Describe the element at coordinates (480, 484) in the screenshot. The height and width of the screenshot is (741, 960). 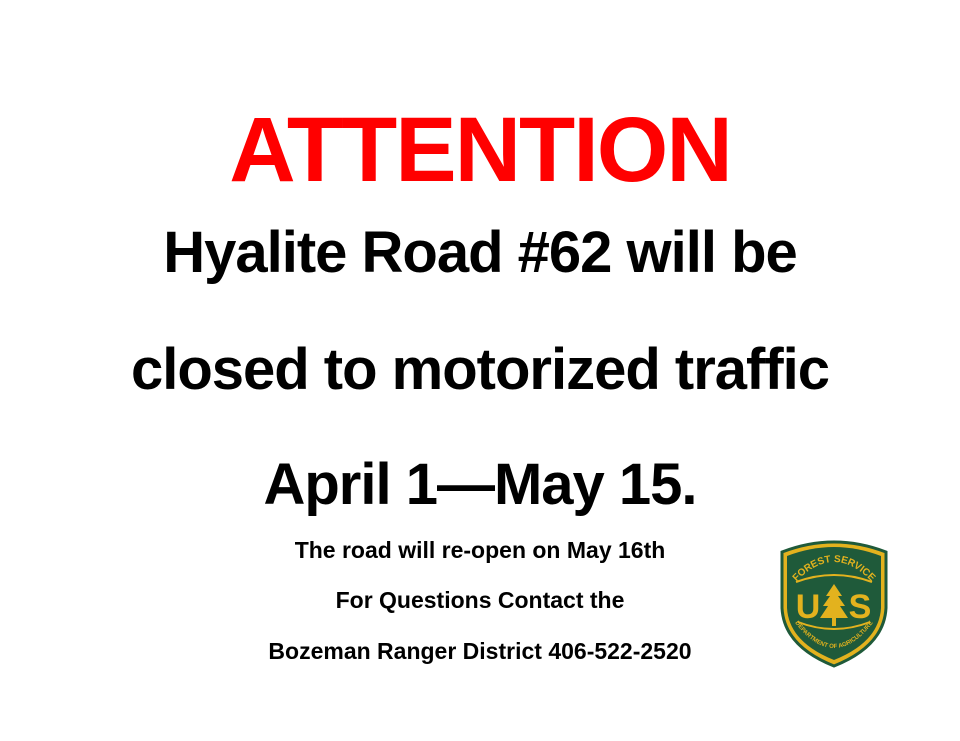
I see `closure-dates: April 1—May 15.` at that location.